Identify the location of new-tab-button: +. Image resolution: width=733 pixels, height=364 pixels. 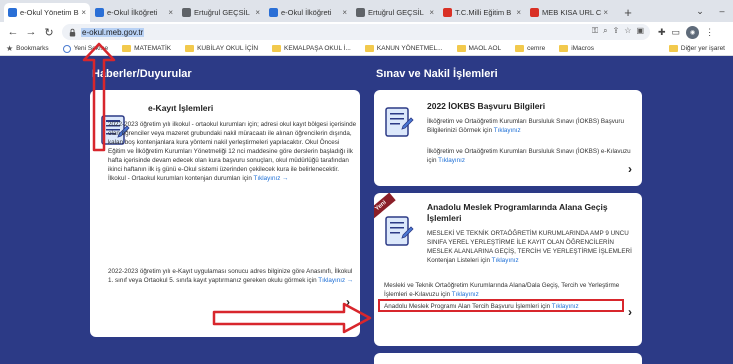
(628, 12).